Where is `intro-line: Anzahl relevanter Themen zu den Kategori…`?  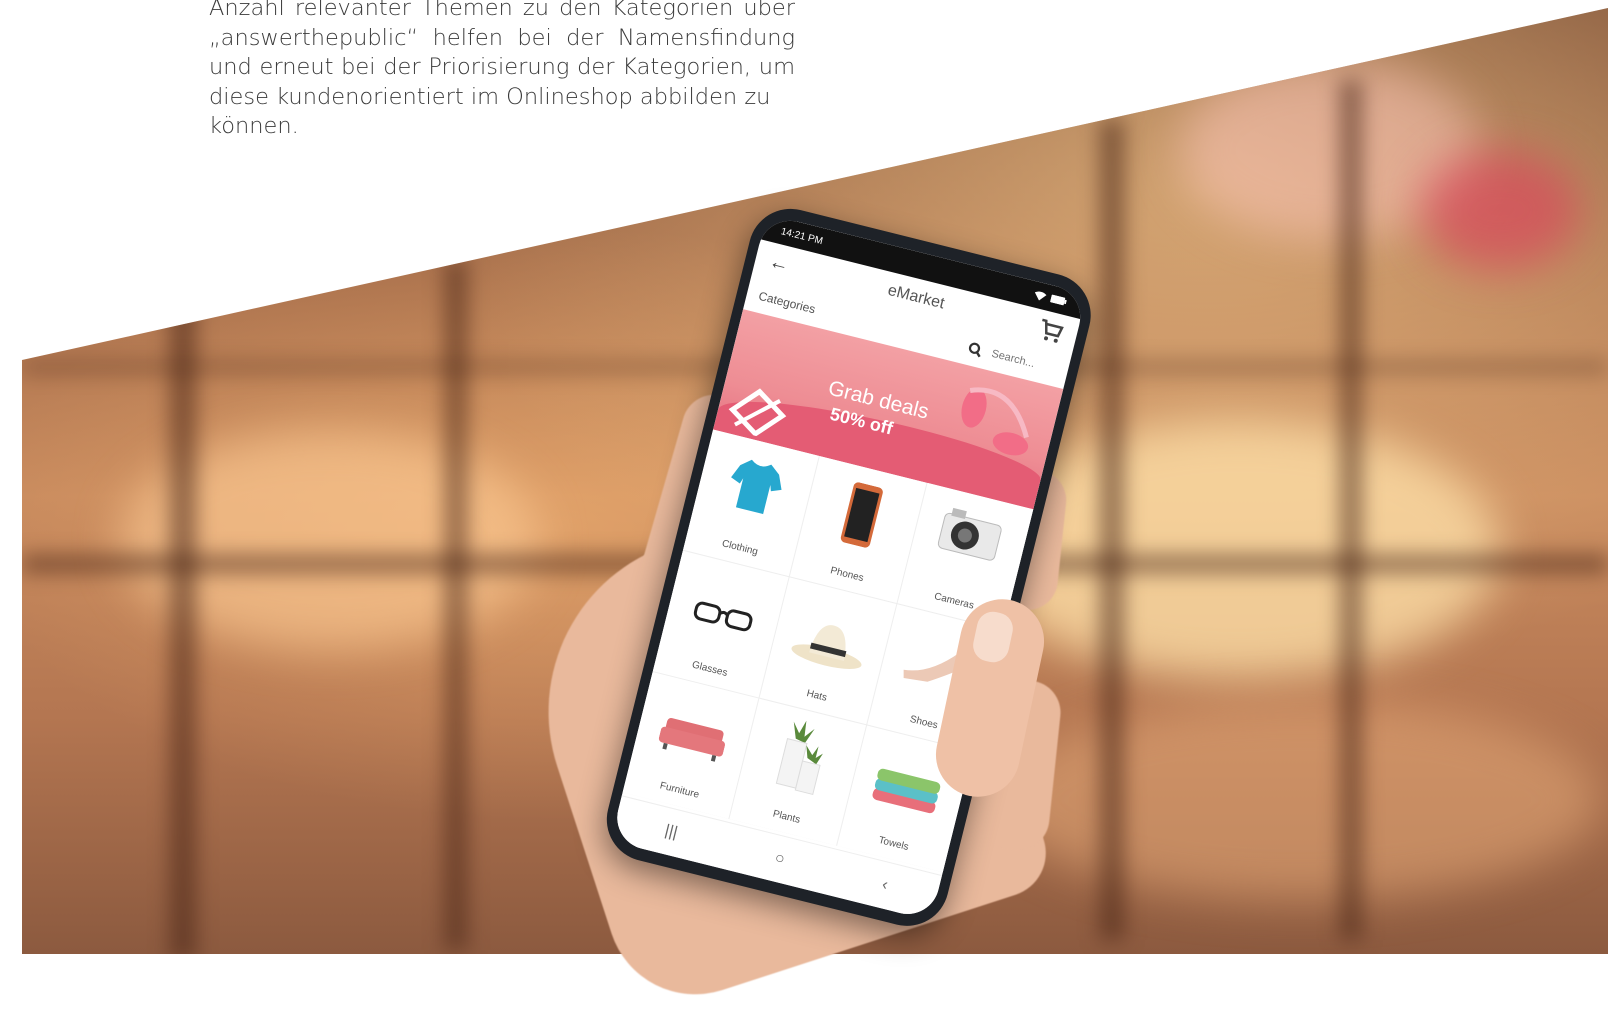 intro-line: Anzahl relevanter Themen zu den Kategori… is located at coordinates (502, 10).